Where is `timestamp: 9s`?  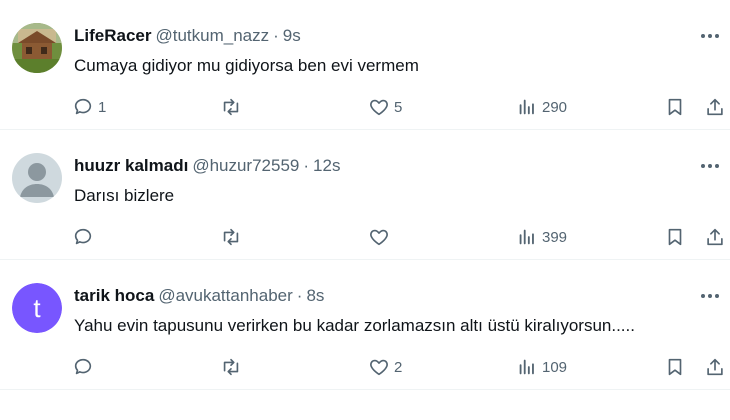 timestamp: 9s is located at coordinates (292, 35).